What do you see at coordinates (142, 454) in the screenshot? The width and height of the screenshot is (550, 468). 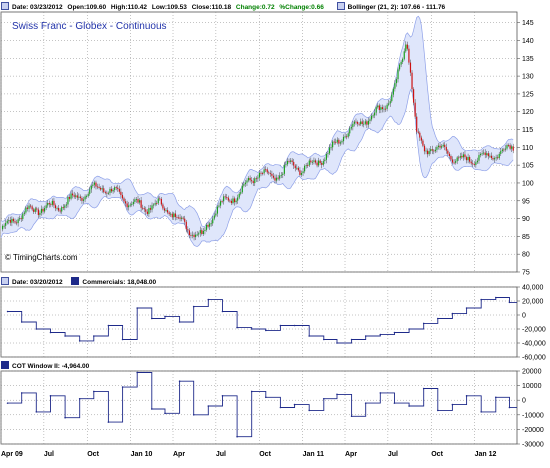 I see `x-tick-label: Jan 10` at bounding box center [142, 454].